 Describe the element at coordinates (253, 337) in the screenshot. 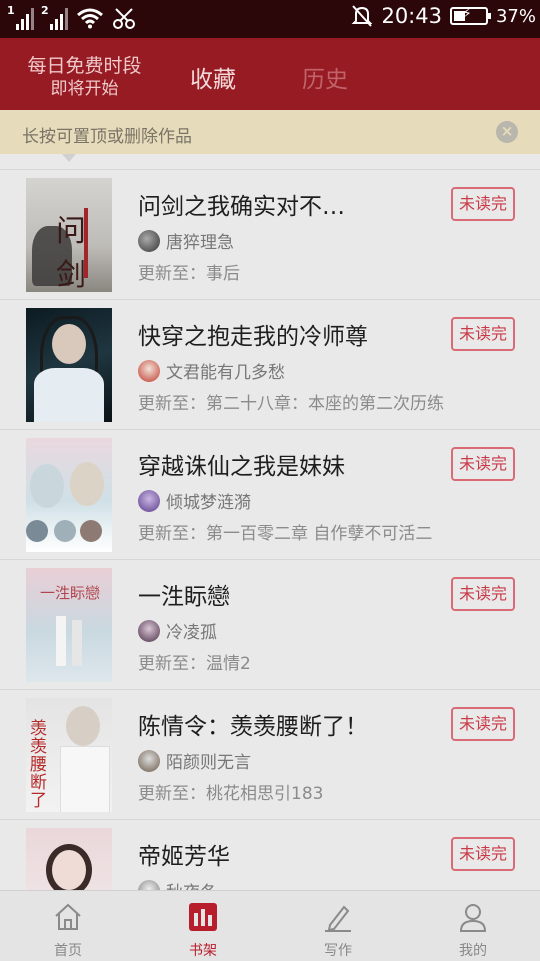

I see `book-title: 快穿之抱走我的冷师尊` at that location.